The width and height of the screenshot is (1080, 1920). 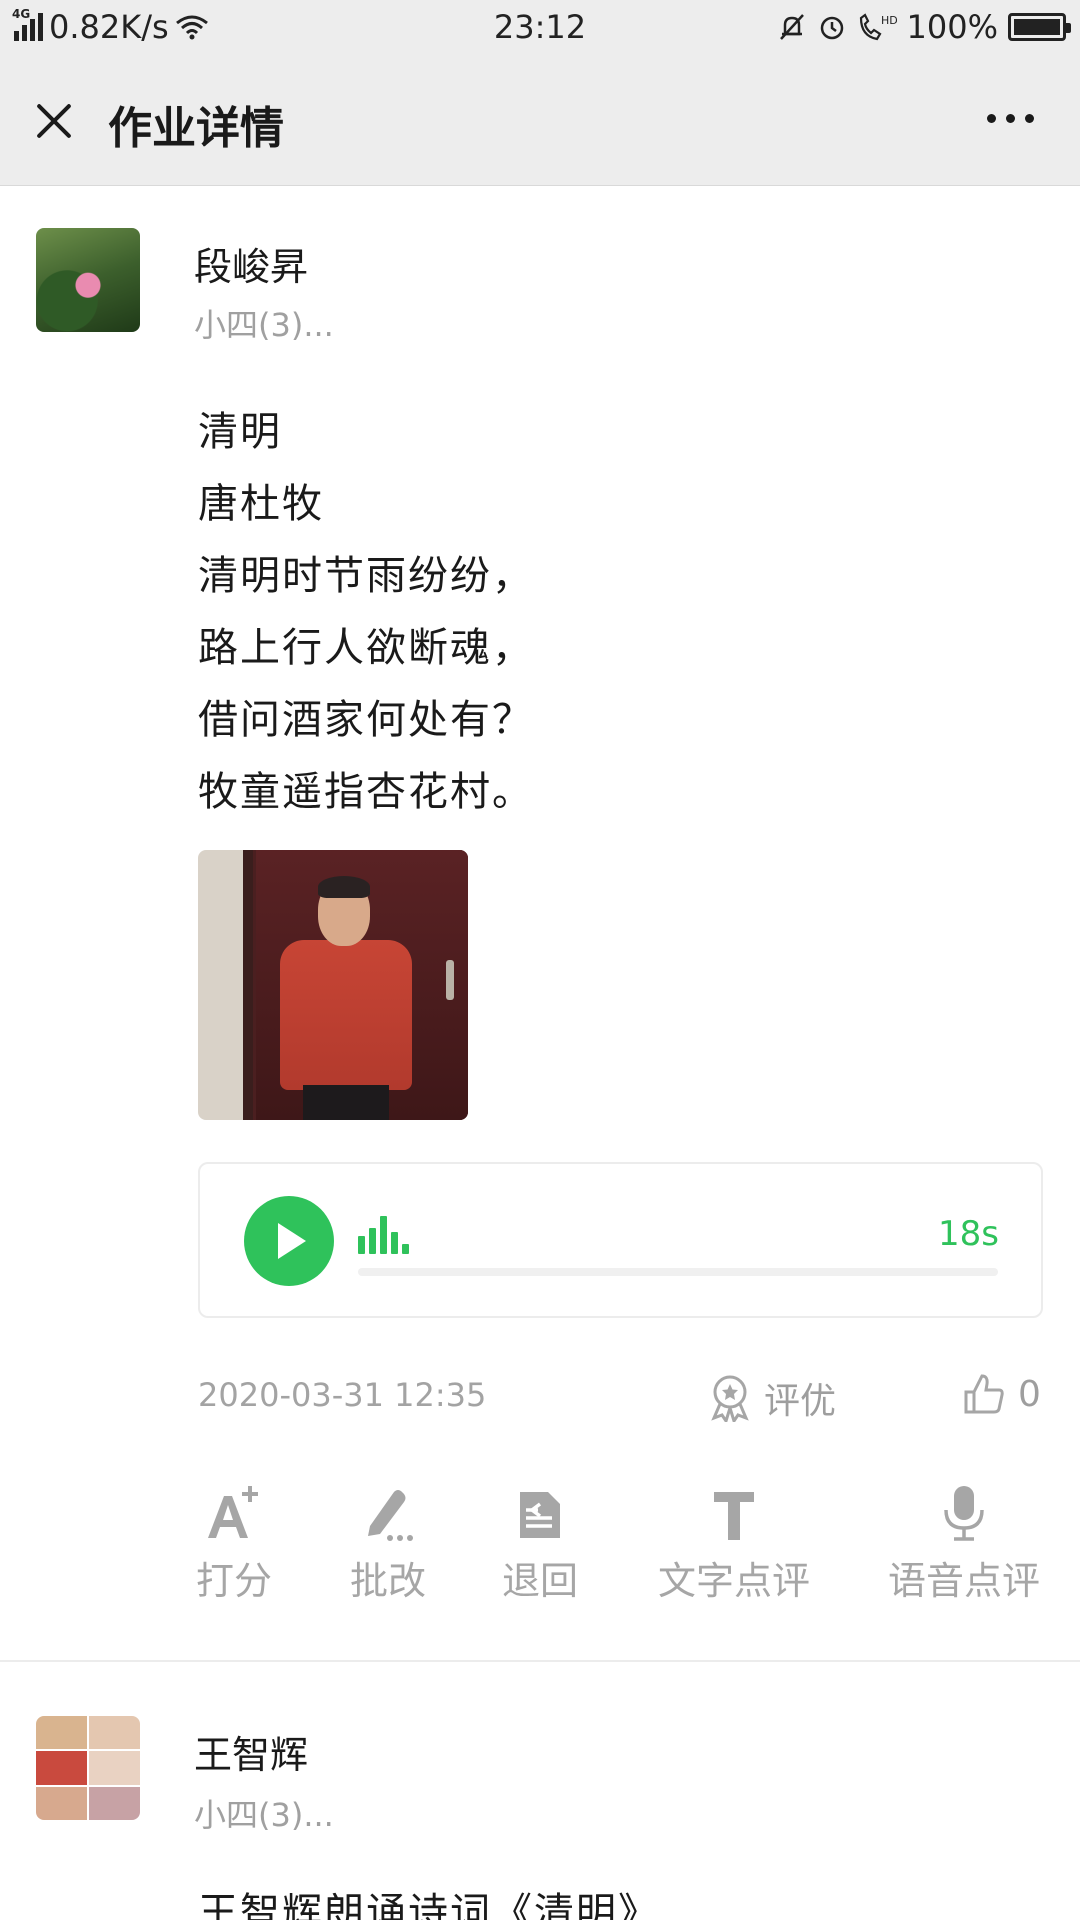 I want to click on text-comment-icon, so click(x=734, y=1513).